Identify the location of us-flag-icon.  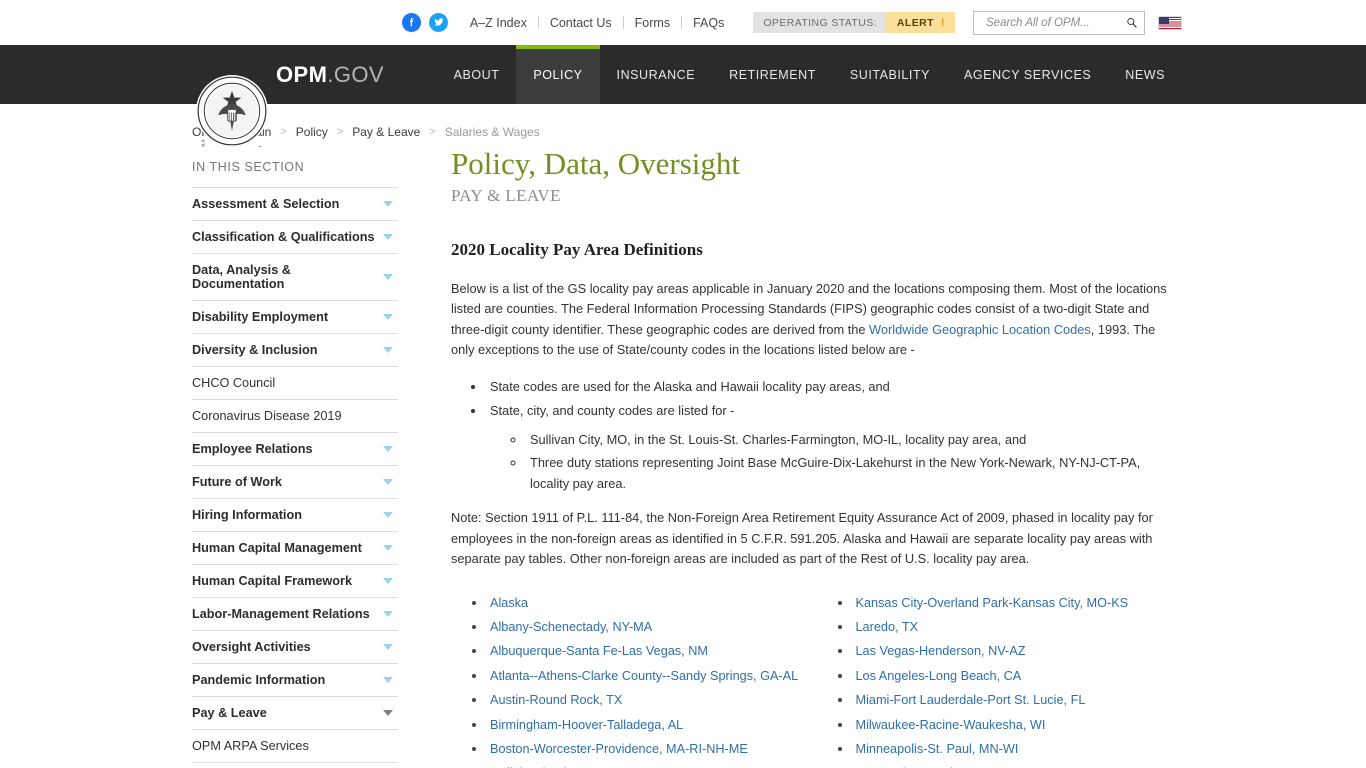
(1170, 22).